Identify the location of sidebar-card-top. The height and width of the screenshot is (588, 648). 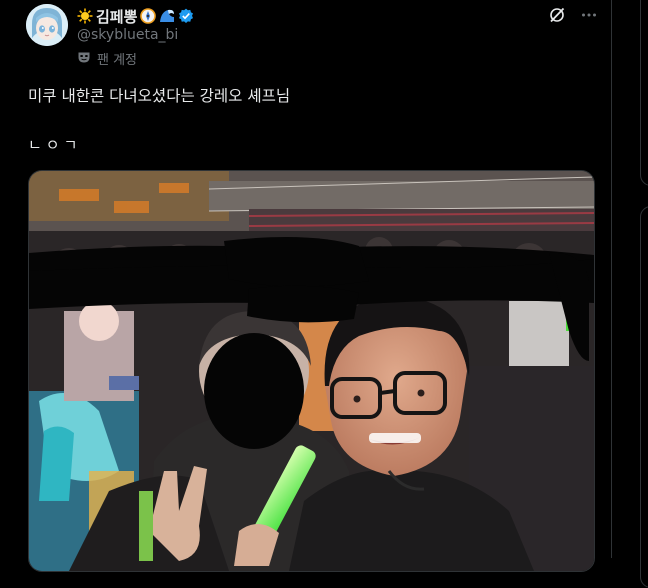
(644, 93).